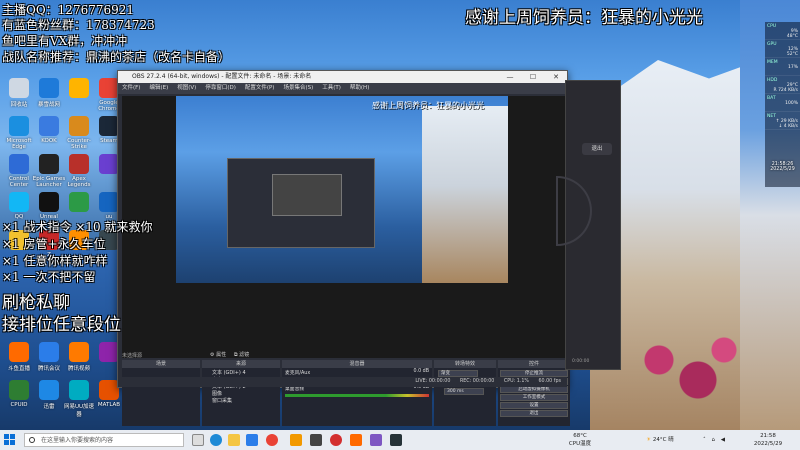 The width and height of the screenshot is (800, 450). I want to click on volume-meter, so click(357, 395).